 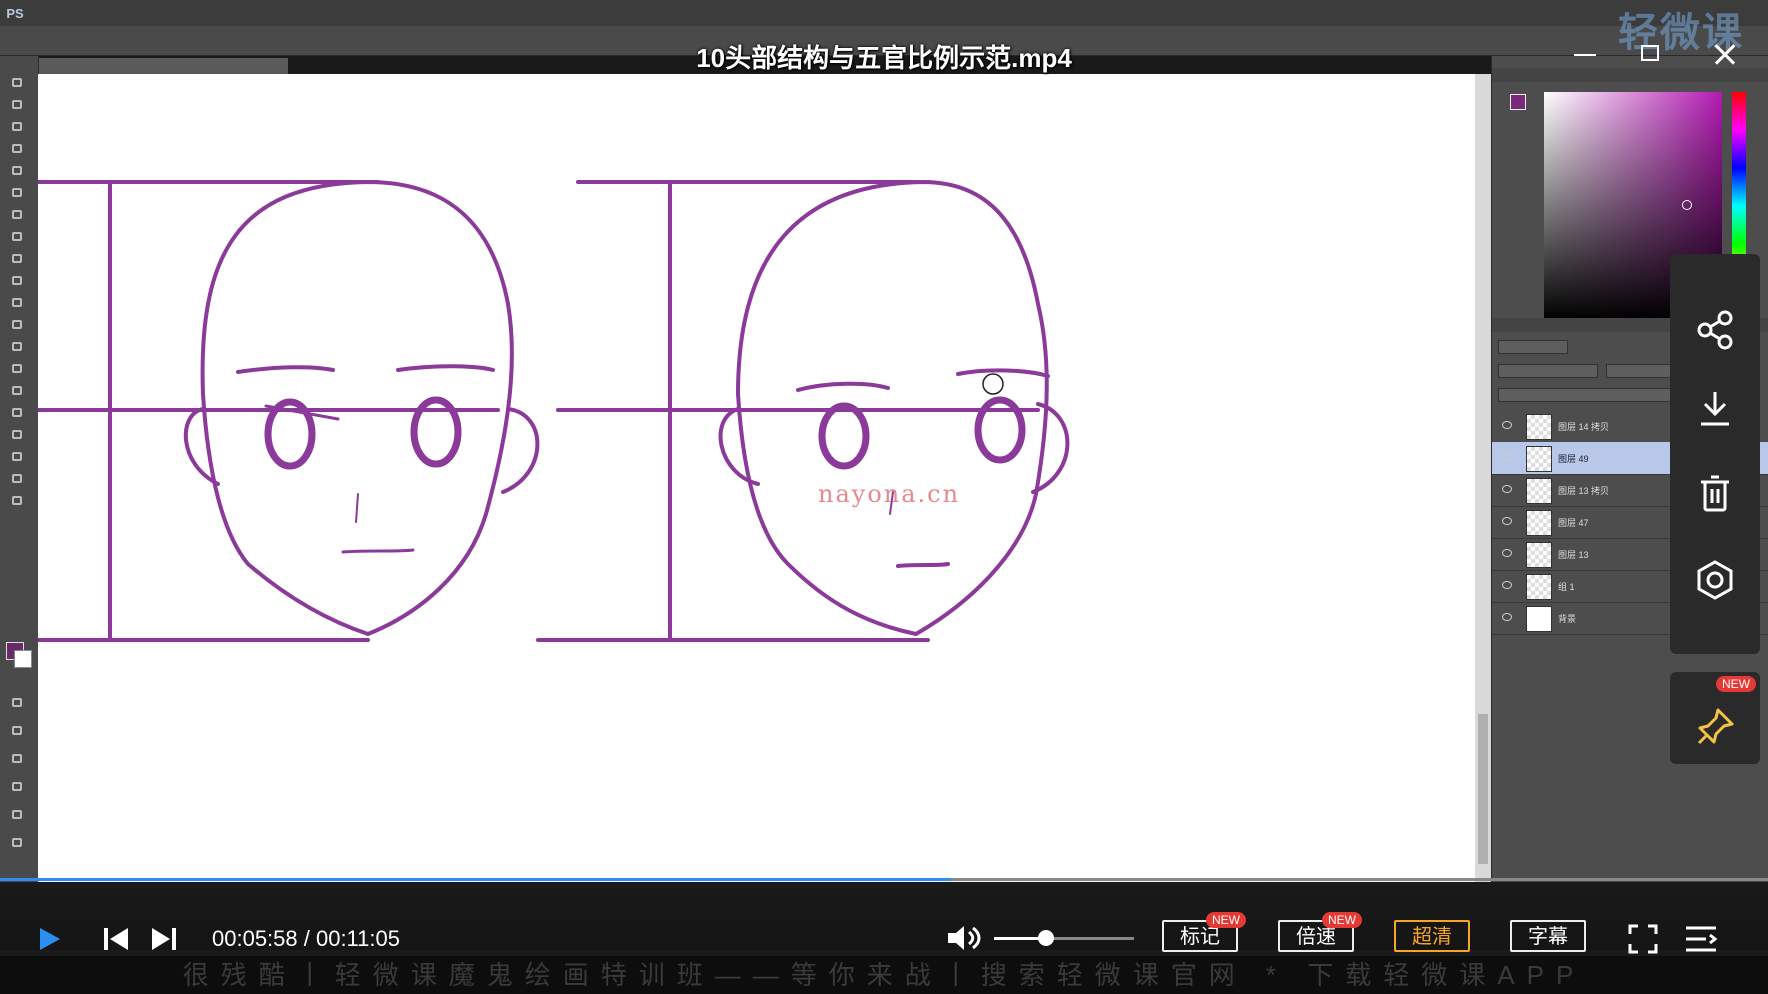 I want to click on history-brush-tool-icon, so click(x=18, y=281).